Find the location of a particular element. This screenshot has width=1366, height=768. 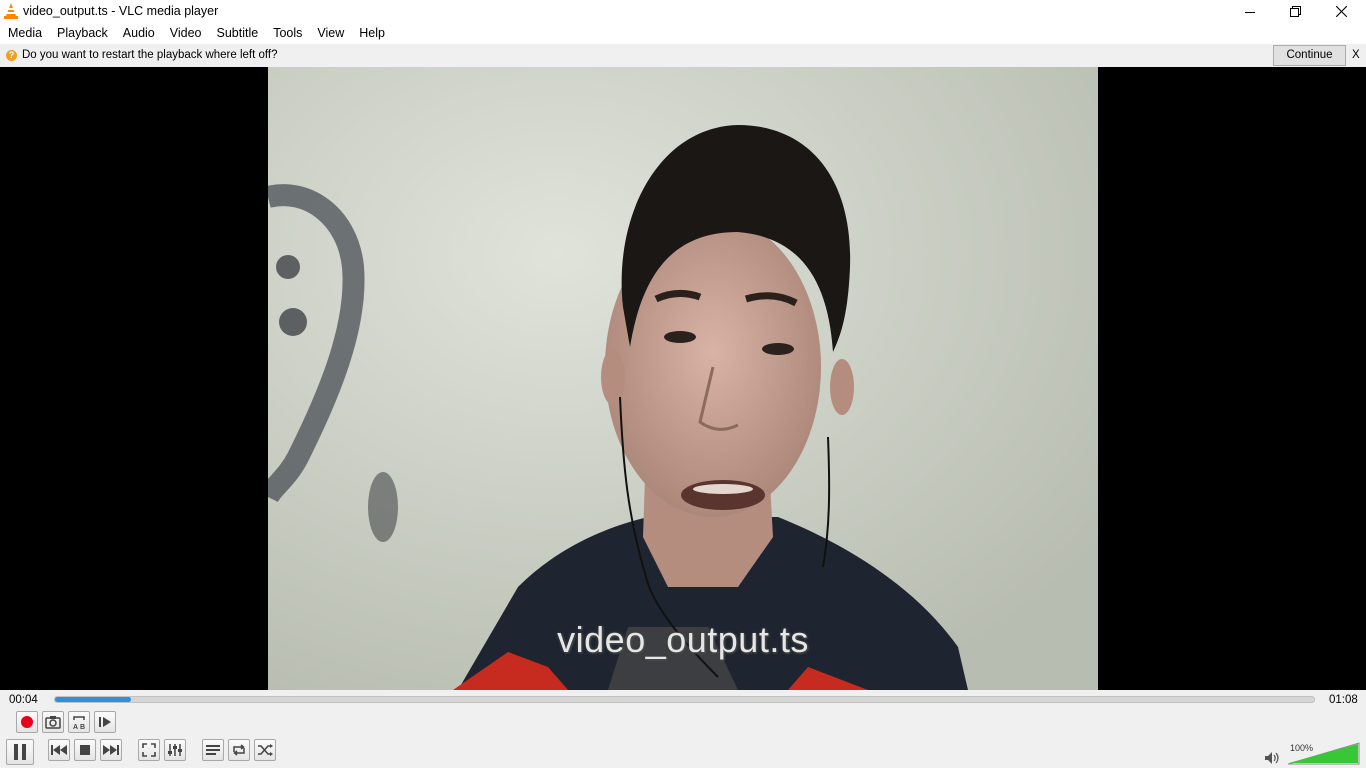

shuffle-button is located at coordinates (265, 750).